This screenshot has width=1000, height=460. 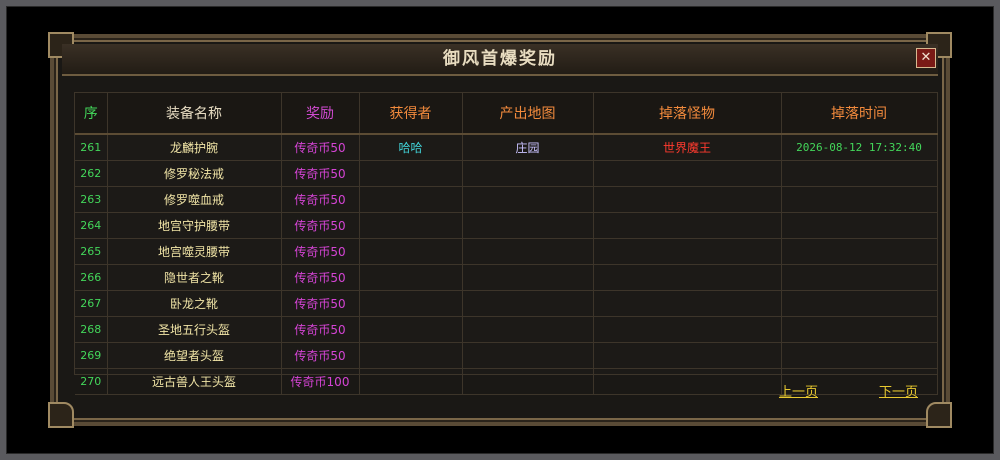 What do you see at coordinates (91, 225) in the screenshot?
I see `row-seq: 264` at bounding box center [91, 225].